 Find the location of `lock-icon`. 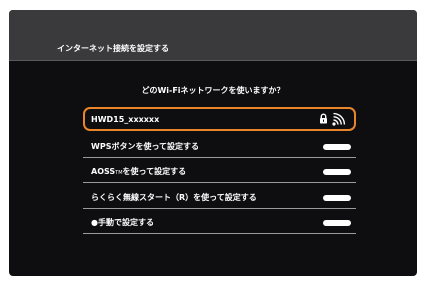

lock-icon is located at coordinates (323, 119).